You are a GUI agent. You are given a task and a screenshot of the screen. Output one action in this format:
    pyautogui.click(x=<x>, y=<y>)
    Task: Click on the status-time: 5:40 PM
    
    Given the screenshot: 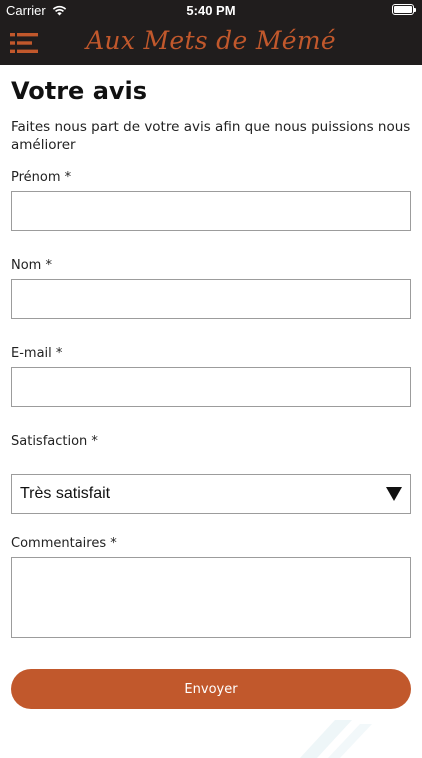 What is the action you would take?
    pyautogui.click(x=211, y=10)
    